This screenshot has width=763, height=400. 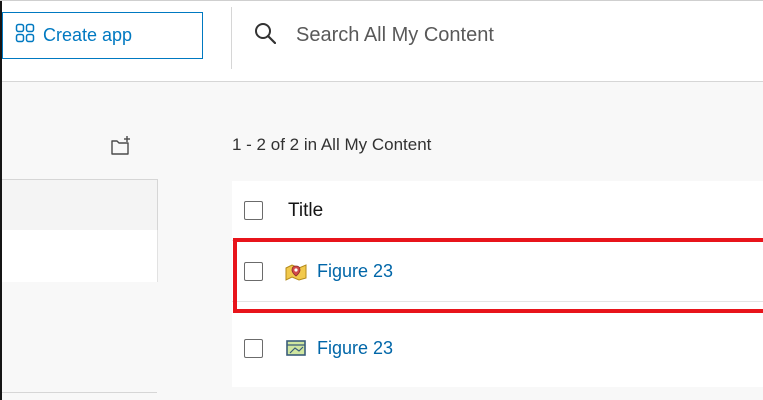 I want to click on search-icon, so click(x=265, y=35).